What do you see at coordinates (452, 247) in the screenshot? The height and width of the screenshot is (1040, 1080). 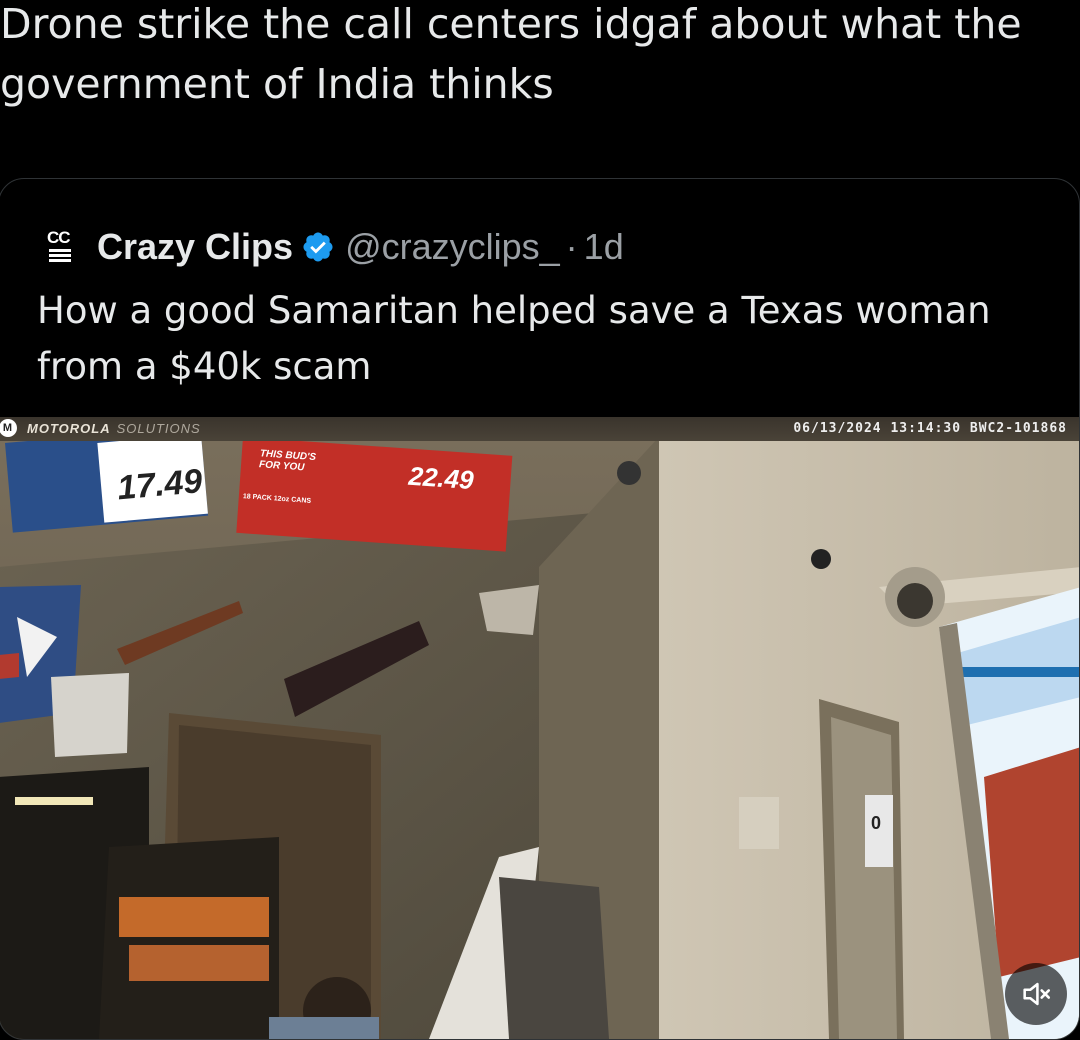 I see `handle: @crazyclips_` at bounding box center [452, 247].